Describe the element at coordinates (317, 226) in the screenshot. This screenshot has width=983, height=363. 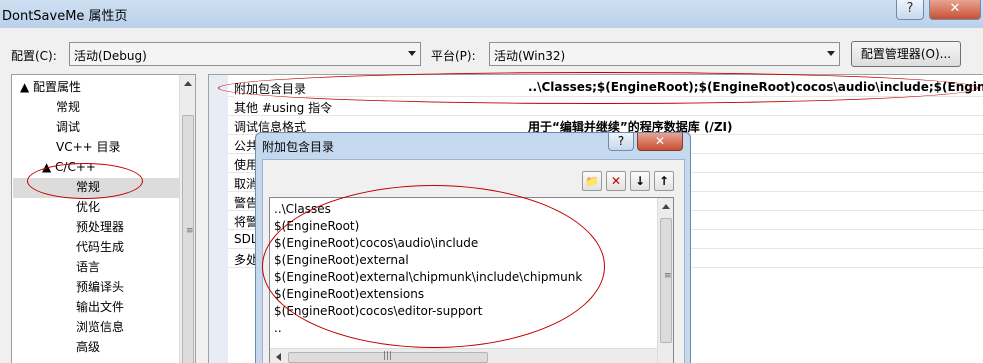
I see `list-item: $(EngineRoot)` at that location.